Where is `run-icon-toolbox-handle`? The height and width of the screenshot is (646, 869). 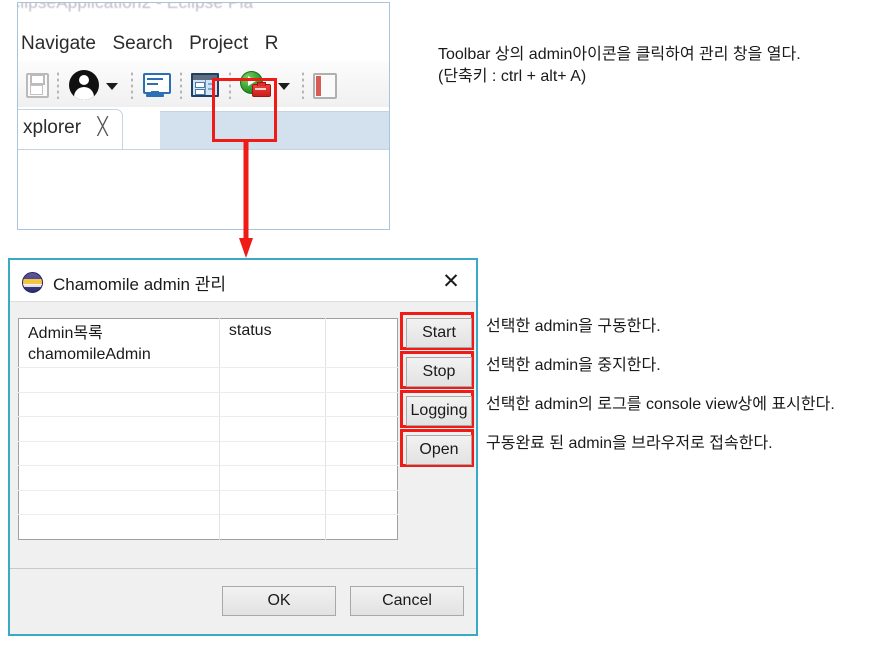
run-icon-toolbox-handle is located at coordinates (261, 89).